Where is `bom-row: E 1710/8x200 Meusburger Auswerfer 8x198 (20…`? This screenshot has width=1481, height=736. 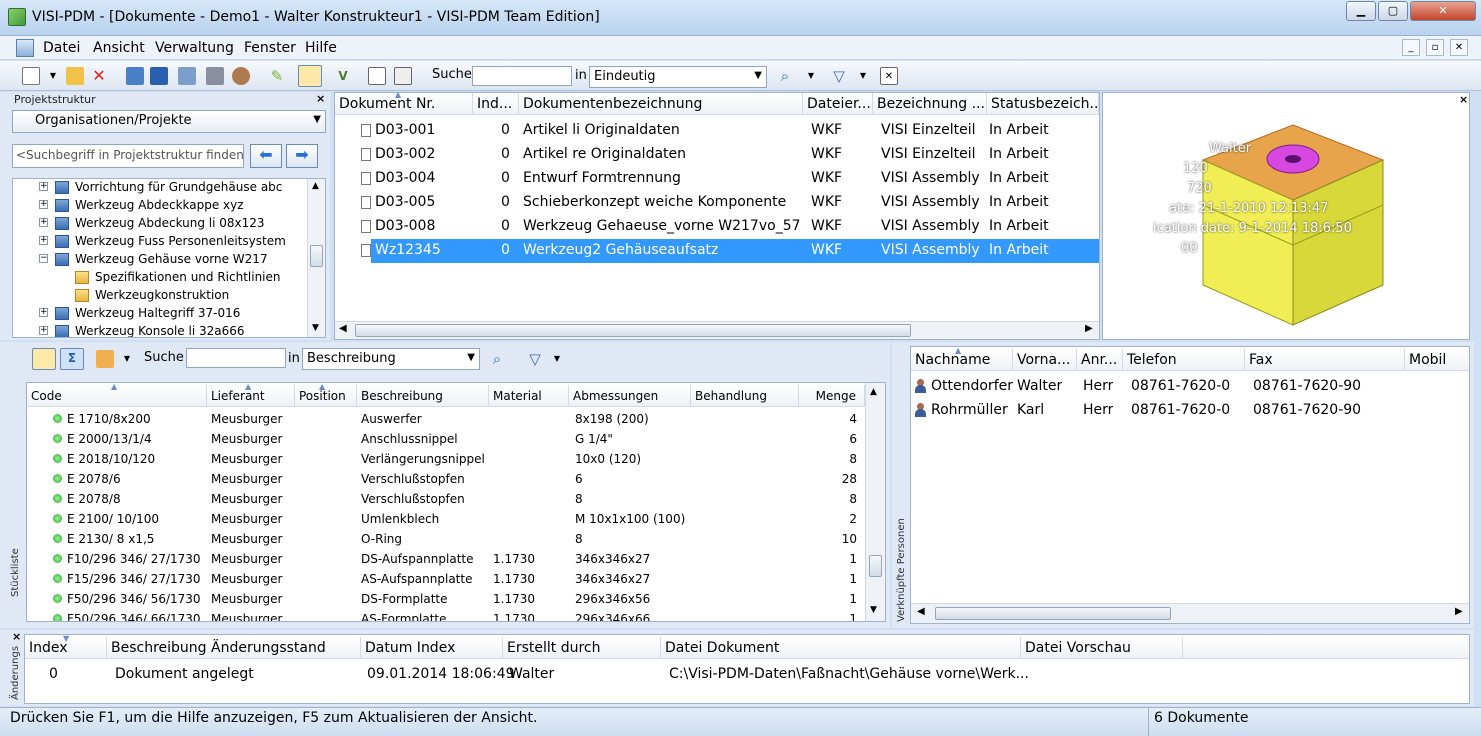
bom-row: E 1710/8x200 Meusburger Auswerfer 8x198 (20… is located at coordinates (446, 419).